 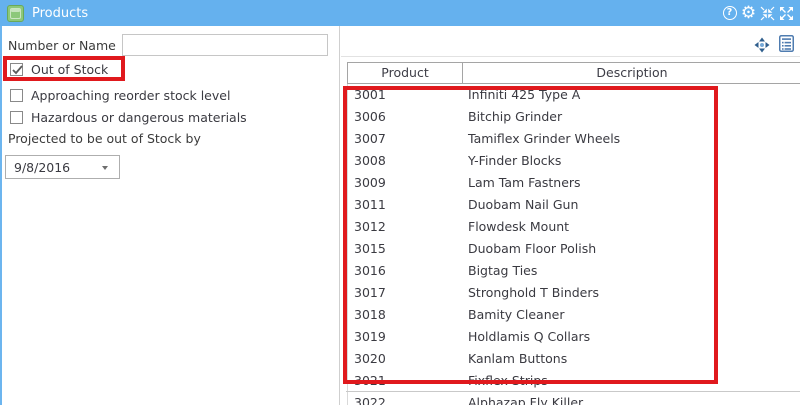 I want to click on products-app-icon, so click(x=15, y=13).